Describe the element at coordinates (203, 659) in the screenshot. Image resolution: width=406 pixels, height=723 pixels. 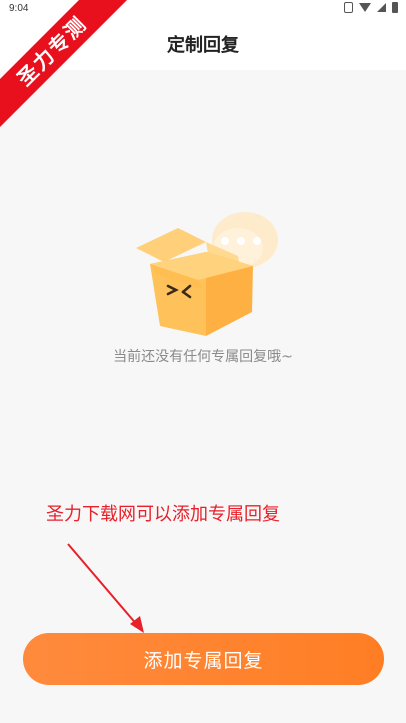
I see `add-reply-button: 添加专属回复` at that location.